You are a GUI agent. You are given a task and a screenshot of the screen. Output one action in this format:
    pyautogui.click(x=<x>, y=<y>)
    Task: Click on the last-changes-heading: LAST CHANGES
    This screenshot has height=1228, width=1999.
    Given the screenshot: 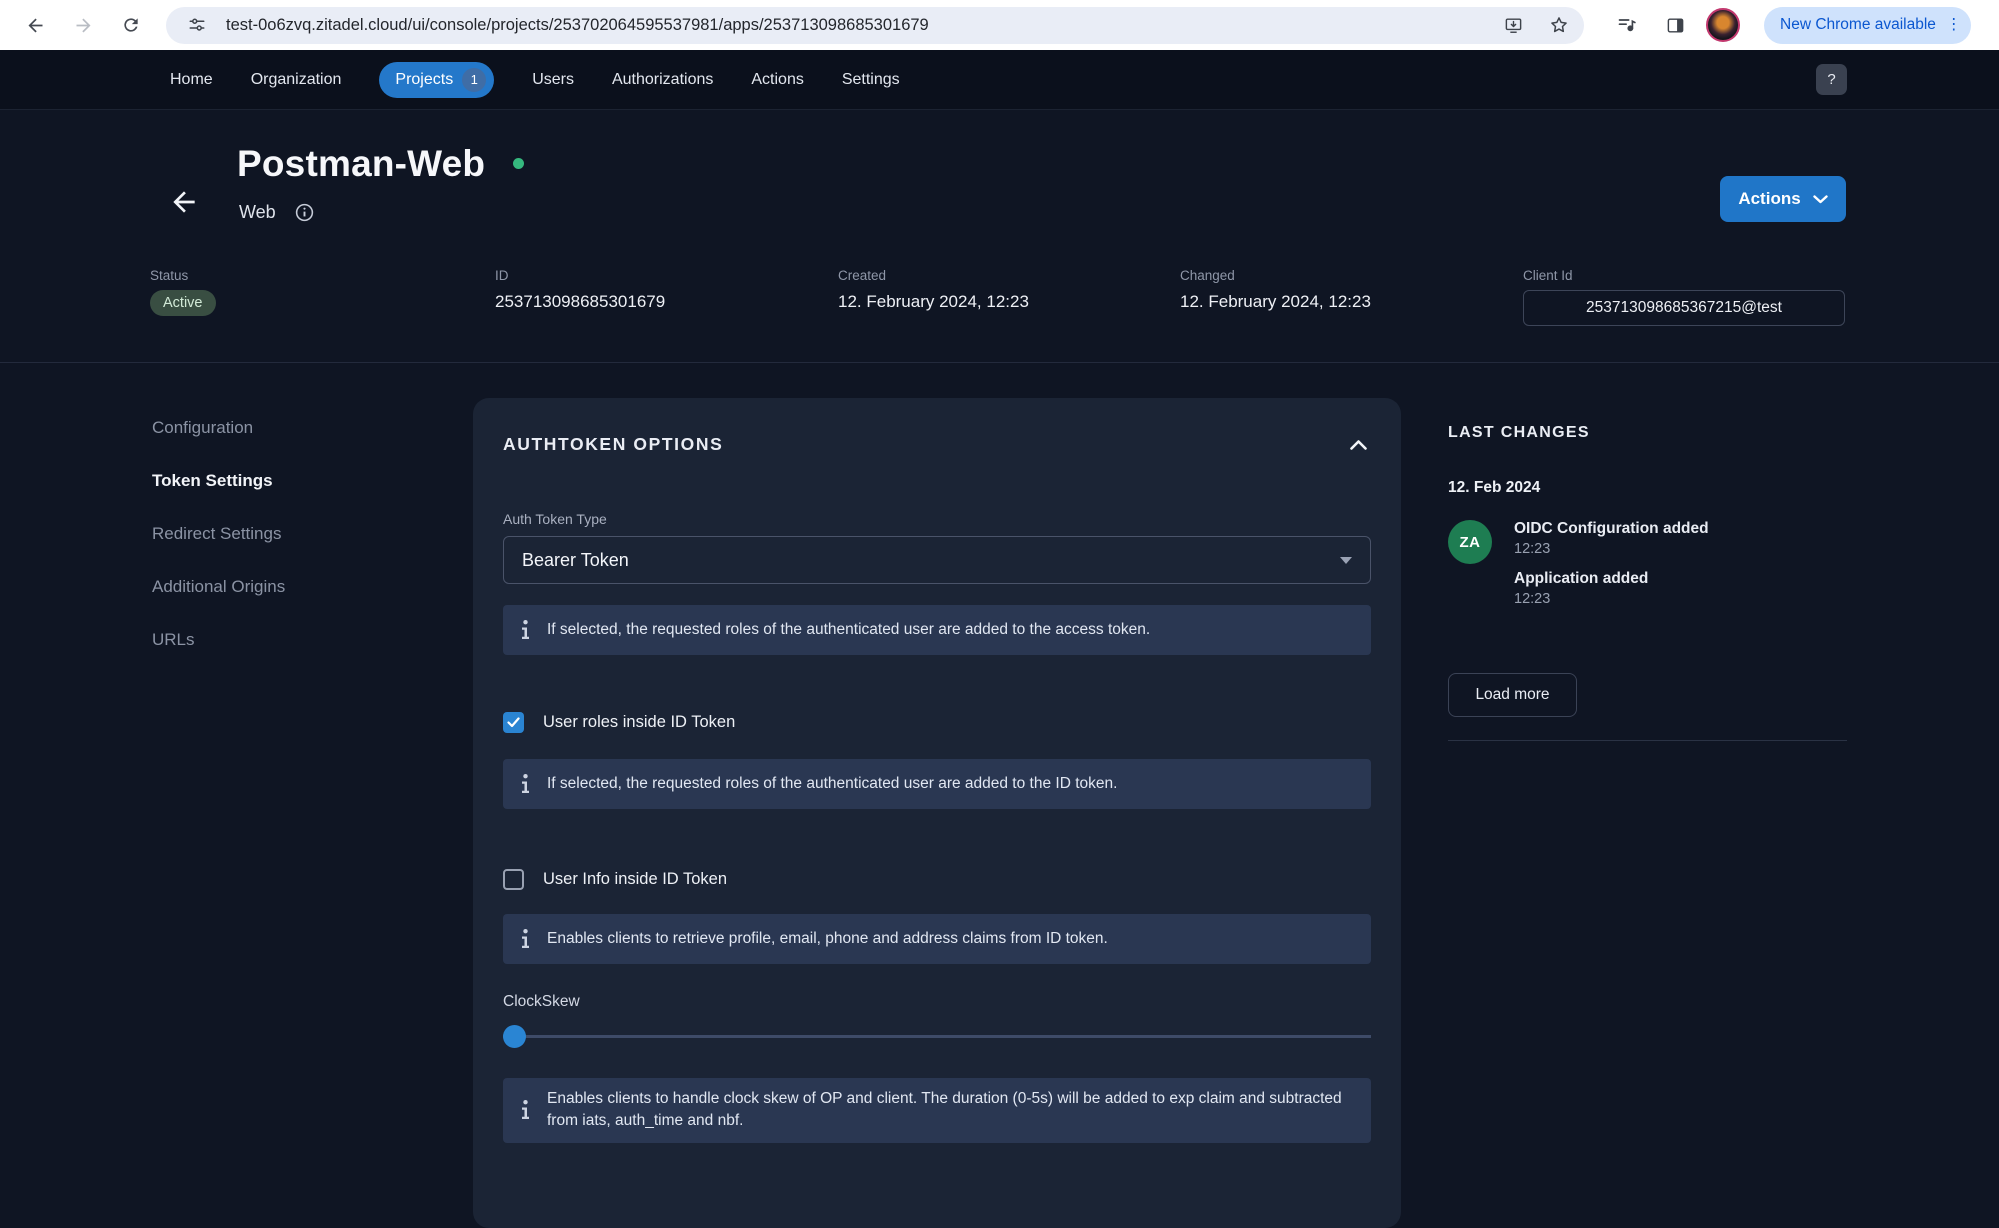 What is the action you would take?
    pyautogui.click(x=1519, y=432)
    